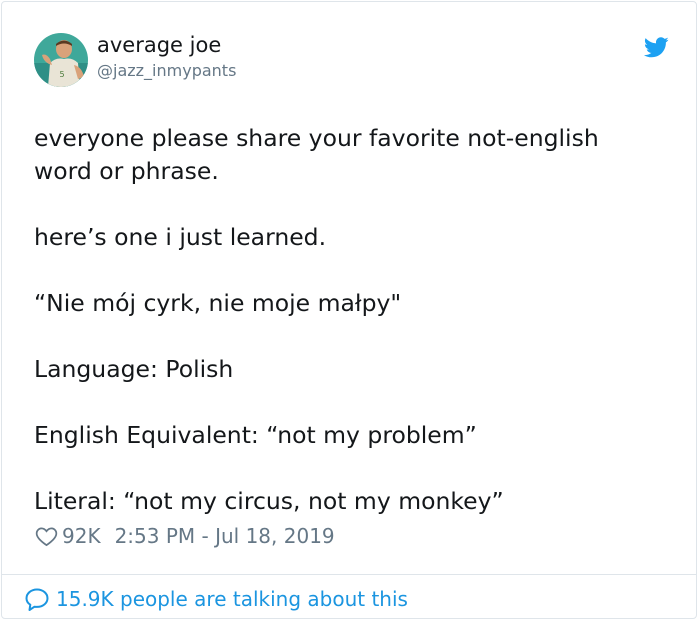  What do you see at coordinates (61, 74) in the screenshot?
I see `svg-text: 5` at bounding box center [61, 74].